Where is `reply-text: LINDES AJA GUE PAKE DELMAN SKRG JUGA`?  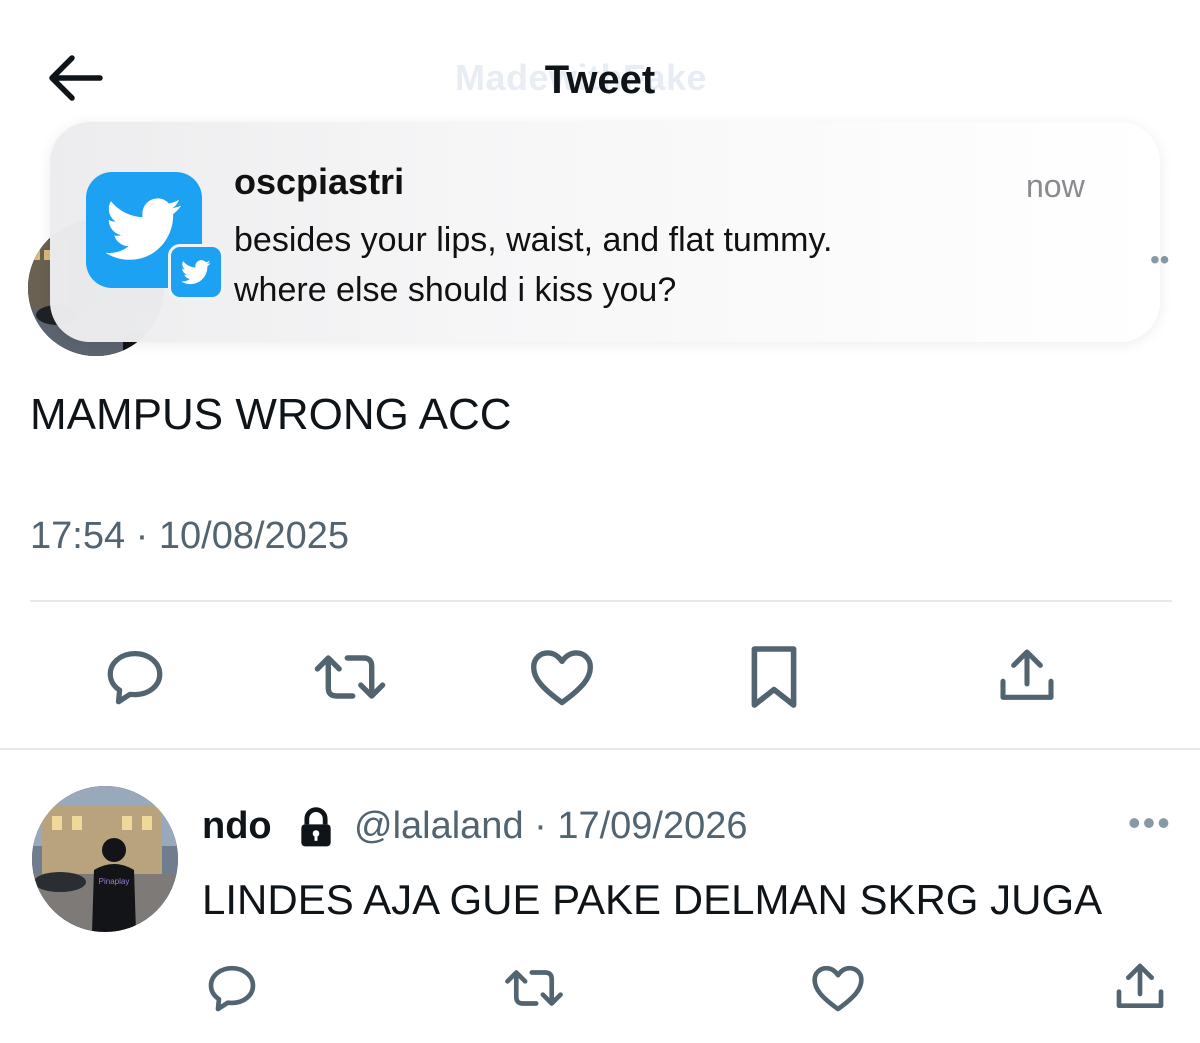
reply-text: LINDES AJA GUE PAKE DELMAN SKRG JUGA is located at coordinates (652, 899).